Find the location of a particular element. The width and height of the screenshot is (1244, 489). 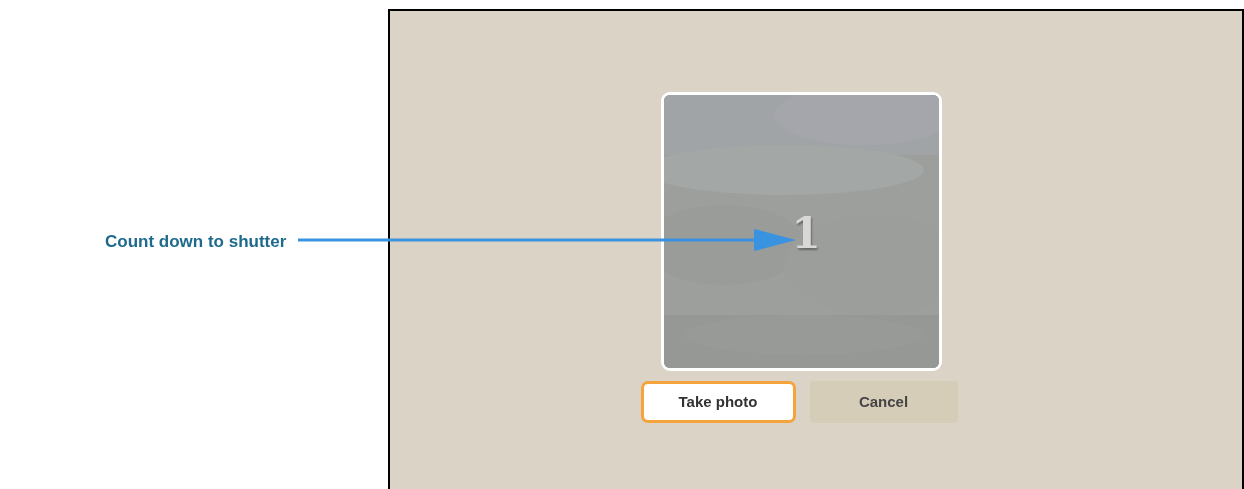

annotation-label: Count down to shutter is located at coordinates (196, 241).